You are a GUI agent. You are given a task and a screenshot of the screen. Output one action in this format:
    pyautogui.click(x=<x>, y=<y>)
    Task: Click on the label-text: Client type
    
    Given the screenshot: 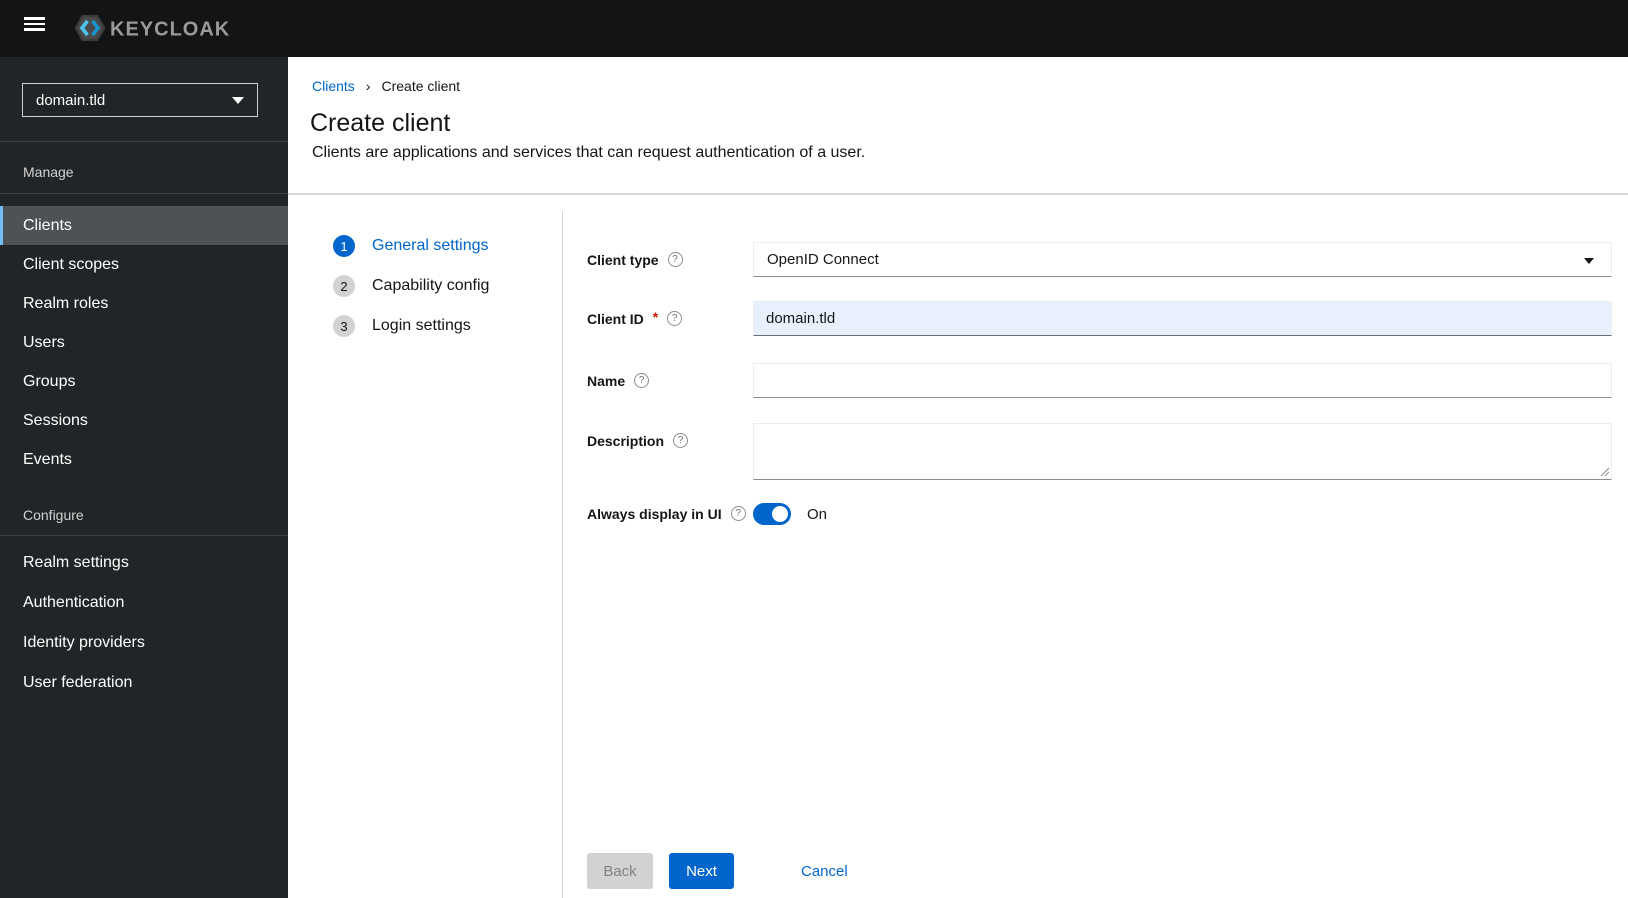 What is the action you would take?
    pyautogui.click(x=623, y=259)
    